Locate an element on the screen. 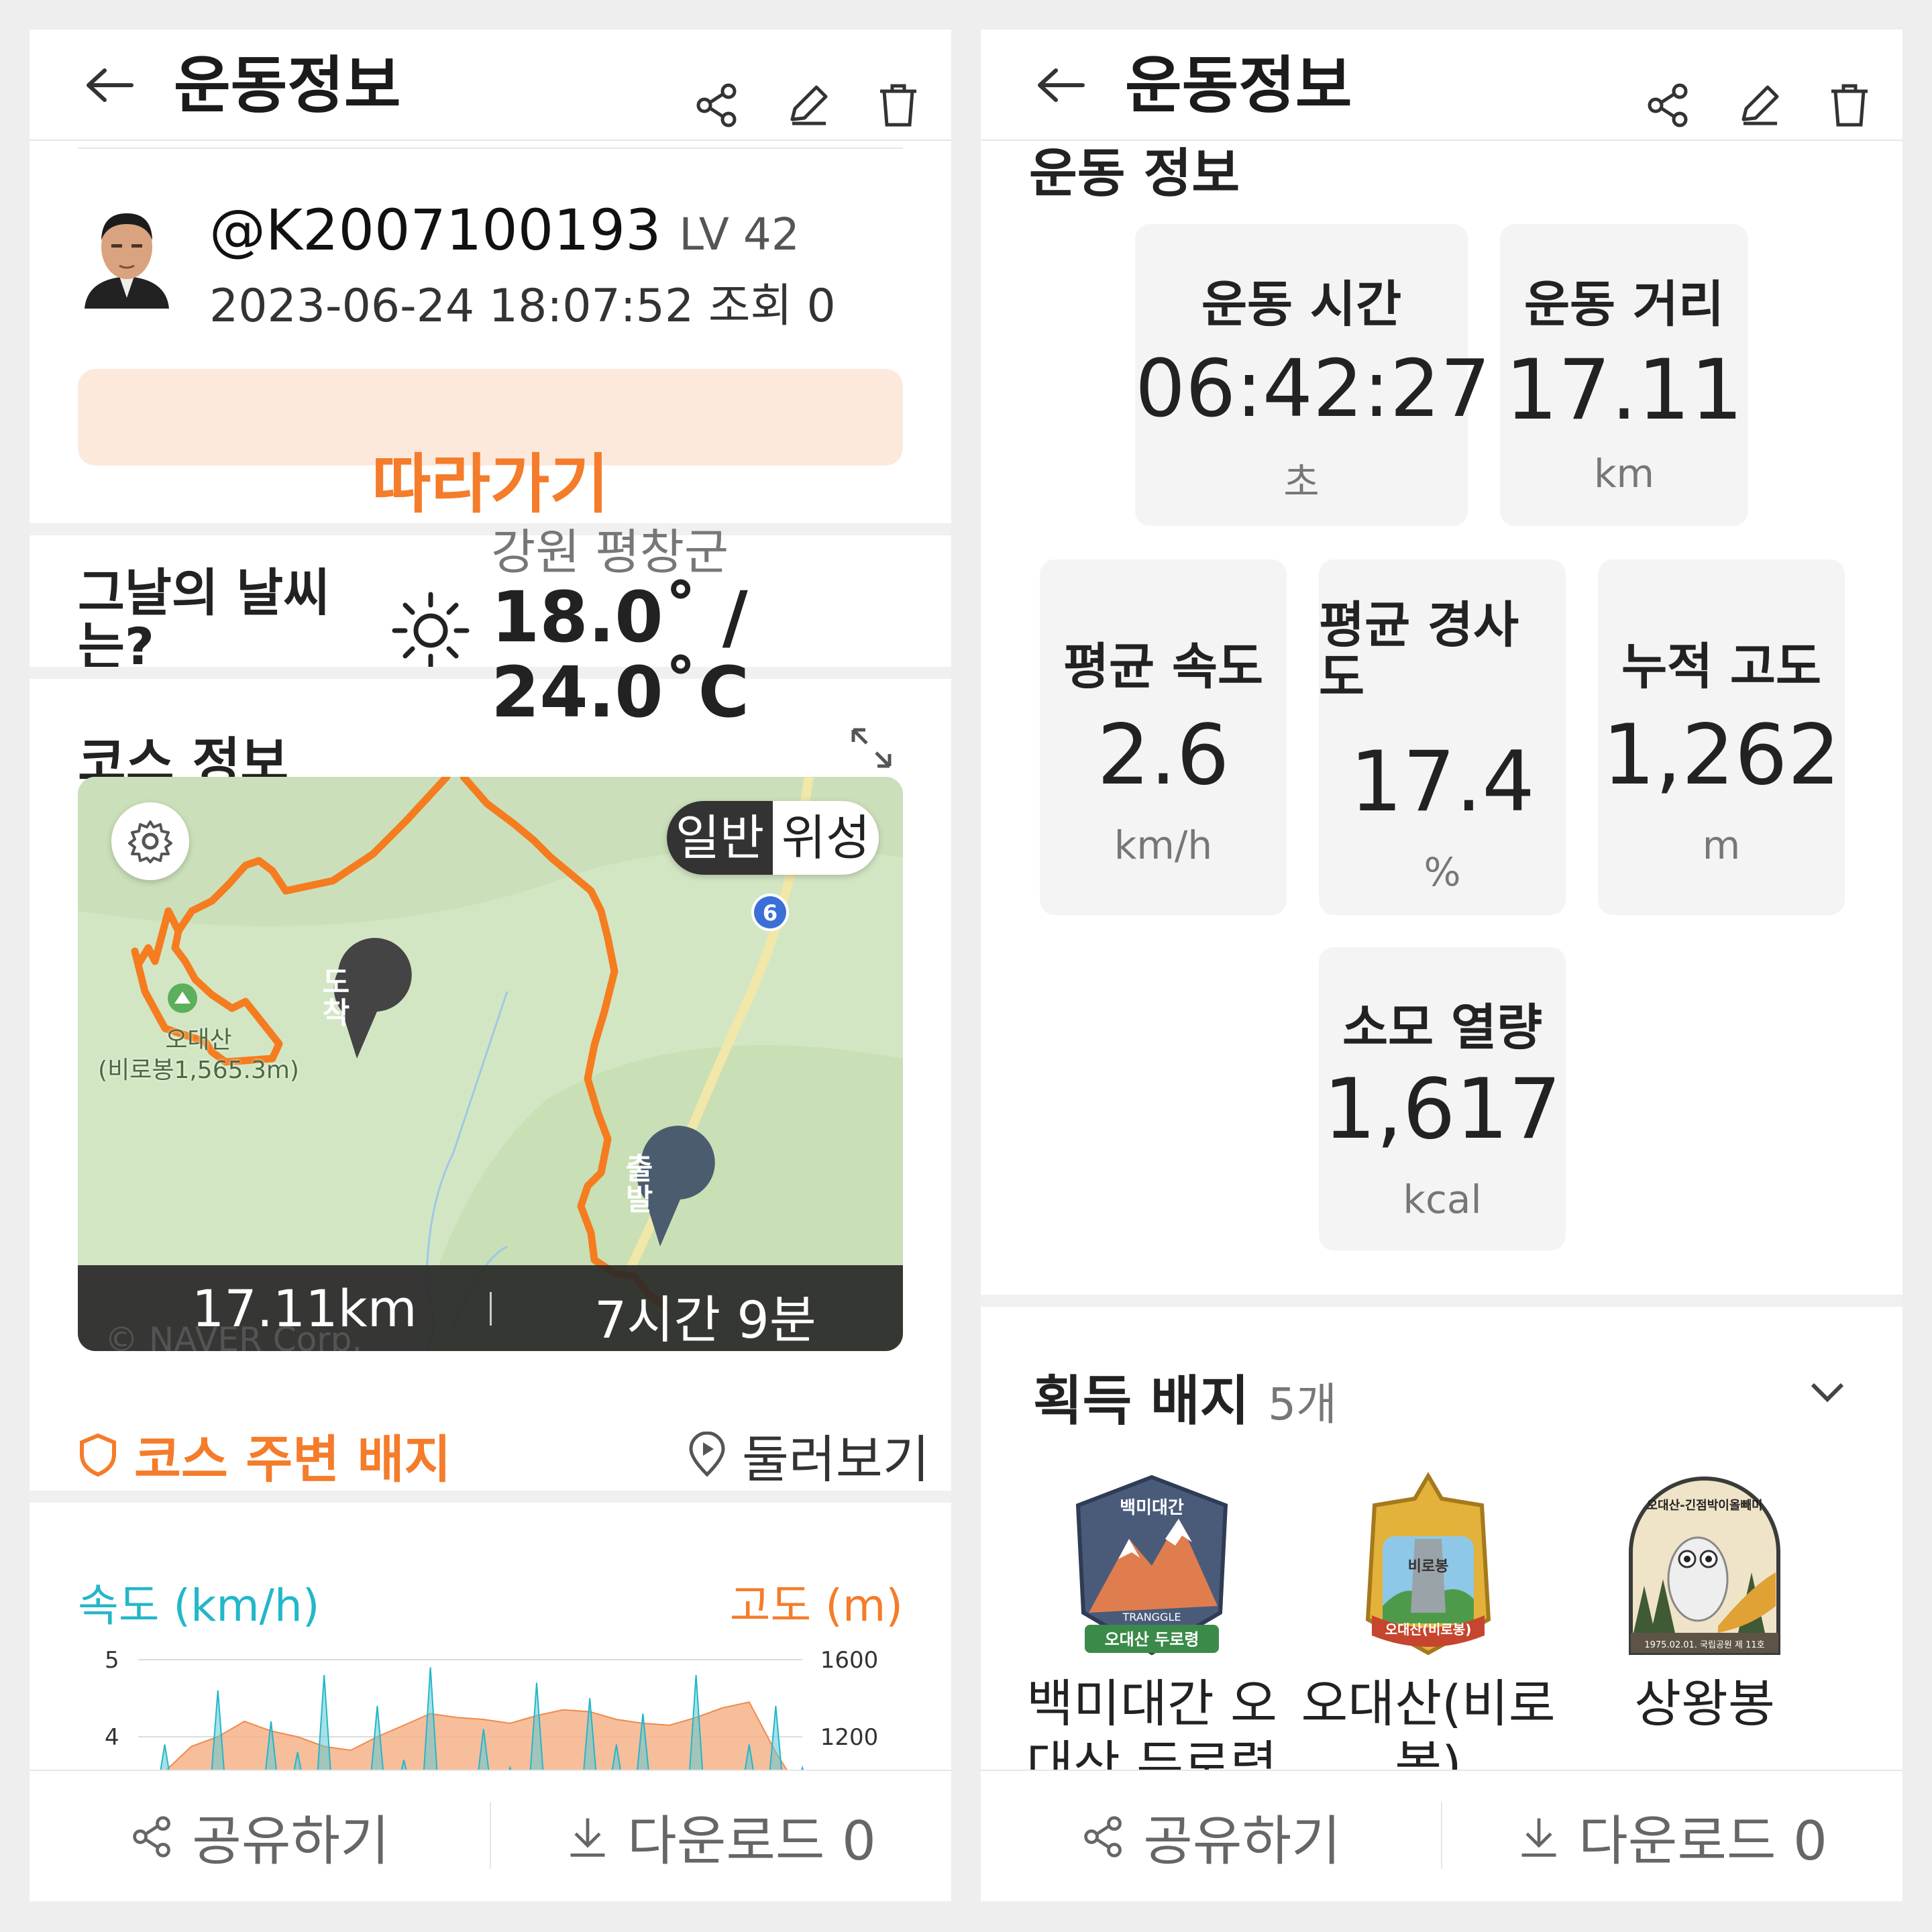 This screenshot has width=1932, height=1932. map-summary-bar: 17.11km 7시간 9분 © NAVER Corp. is located at coordinates (490, 1308).